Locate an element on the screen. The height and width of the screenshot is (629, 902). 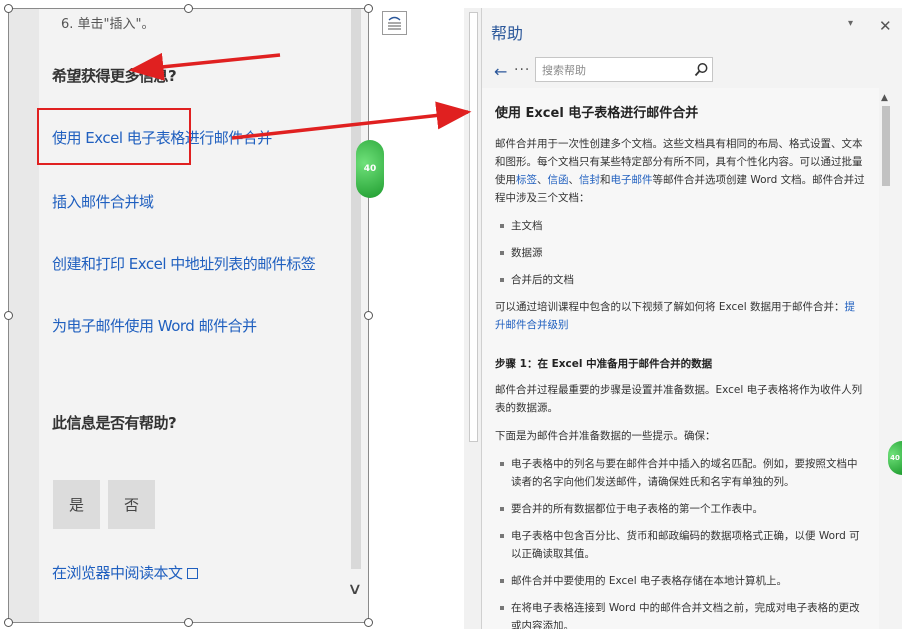
tips-intro: 下面是为邮件合并准备数据的一些提示。确保： is located at coordinates (605, 436).